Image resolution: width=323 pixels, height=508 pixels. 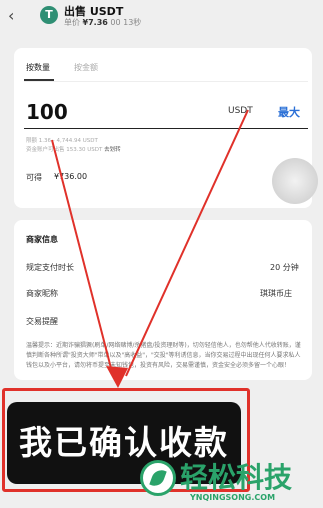 I want to click on leaf-icon, so click(x=158, y=478).